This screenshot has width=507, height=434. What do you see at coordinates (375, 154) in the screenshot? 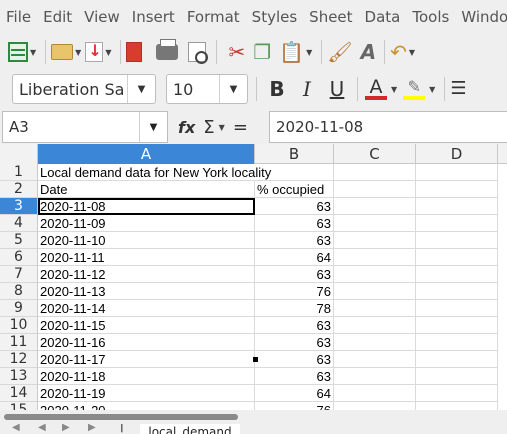
I see `column-header-c: C` at bounding box center [375, 154].